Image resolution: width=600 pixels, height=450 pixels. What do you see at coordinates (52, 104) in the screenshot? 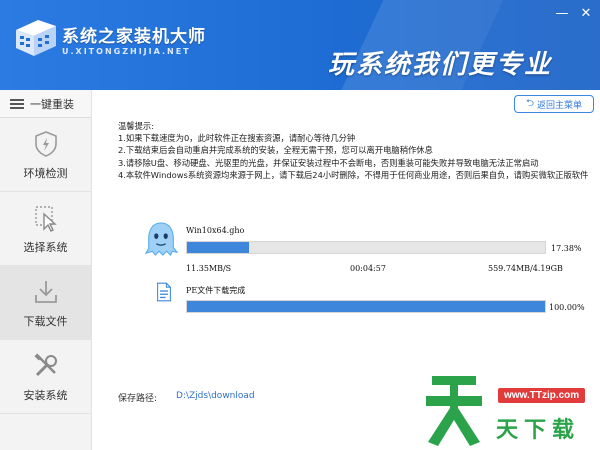
I see `sidebar-header-label: 一键重装` at bounding box center [52, 104].